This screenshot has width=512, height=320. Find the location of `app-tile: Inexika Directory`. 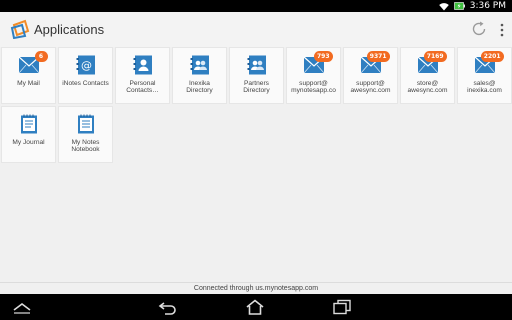

app-tile: Inexika Directory is located at coordinates (199, 75).